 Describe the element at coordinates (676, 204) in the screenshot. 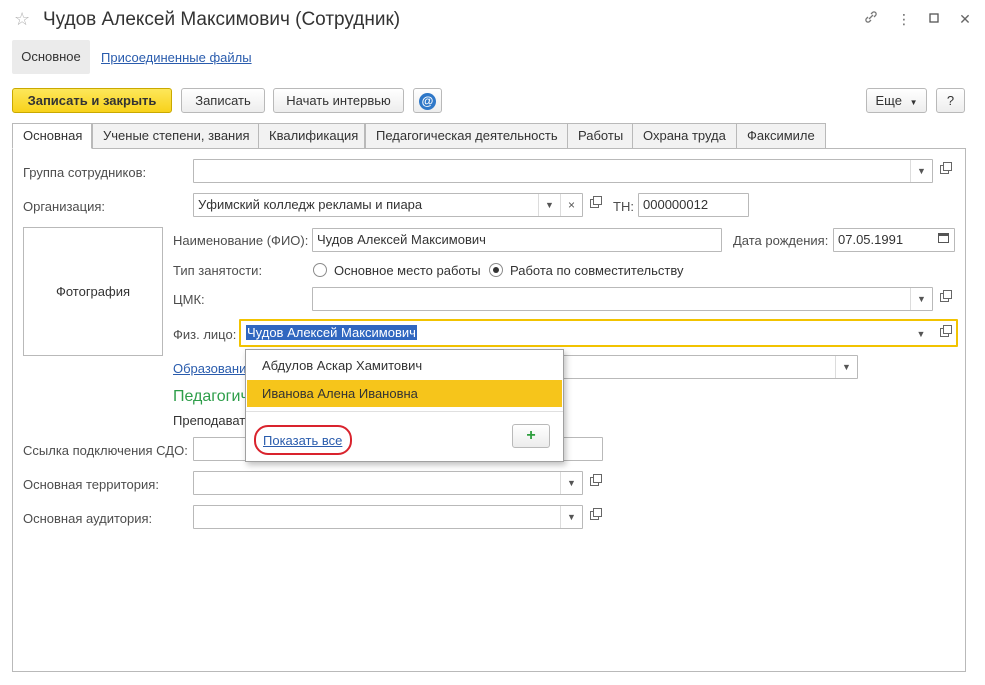

I see `tn-value: 000000012` at that location.